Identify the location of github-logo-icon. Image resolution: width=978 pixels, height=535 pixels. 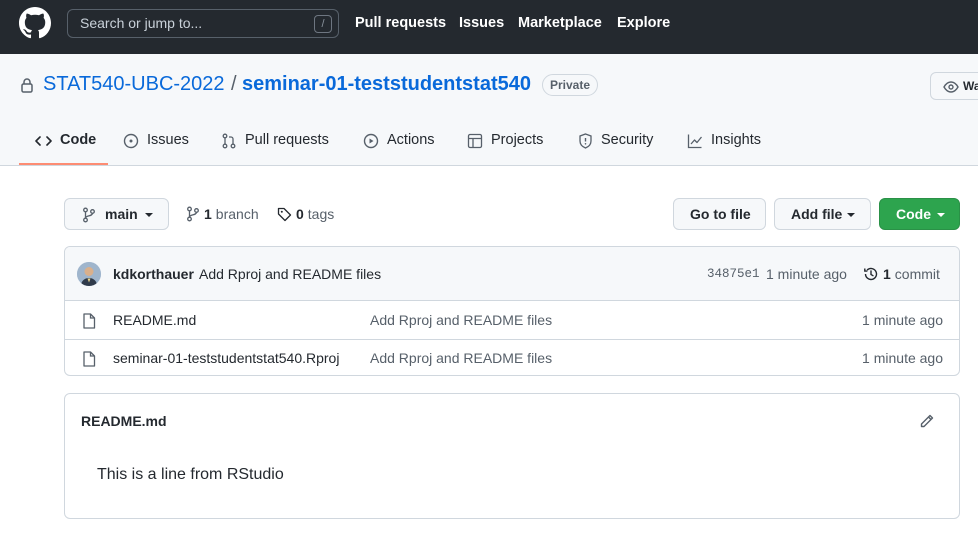
(35, 23).